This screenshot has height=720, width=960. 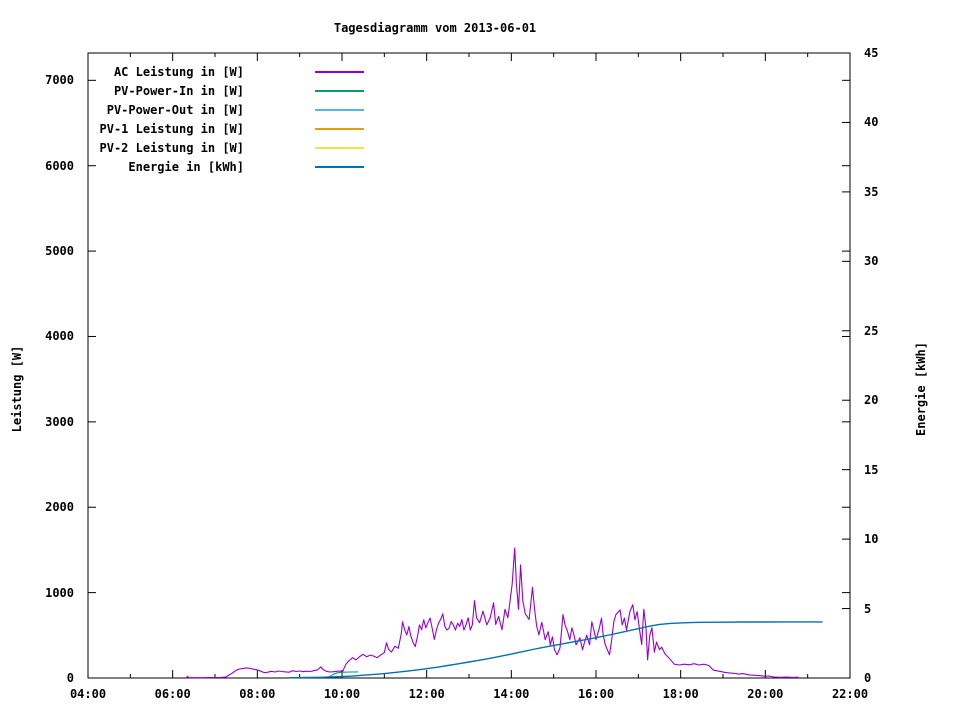 I want to click on y-right-tick-label: 15, so click(x=871, y=469).